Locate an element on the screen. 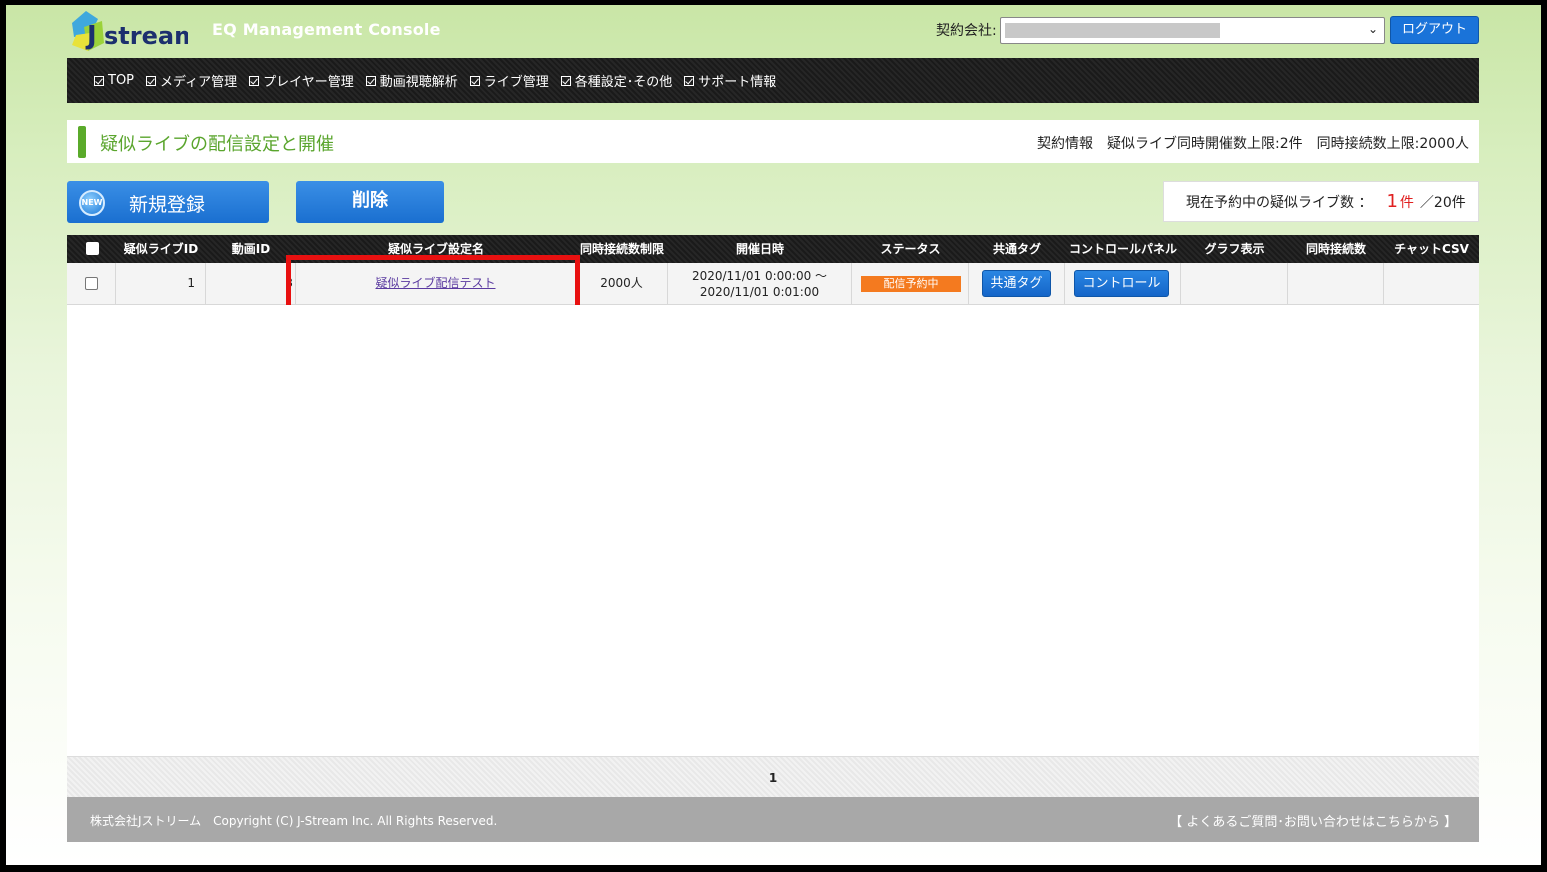 The image size is (1547, 872). nav-item-live: ライブ管理 is located at coordinates (509, 80).